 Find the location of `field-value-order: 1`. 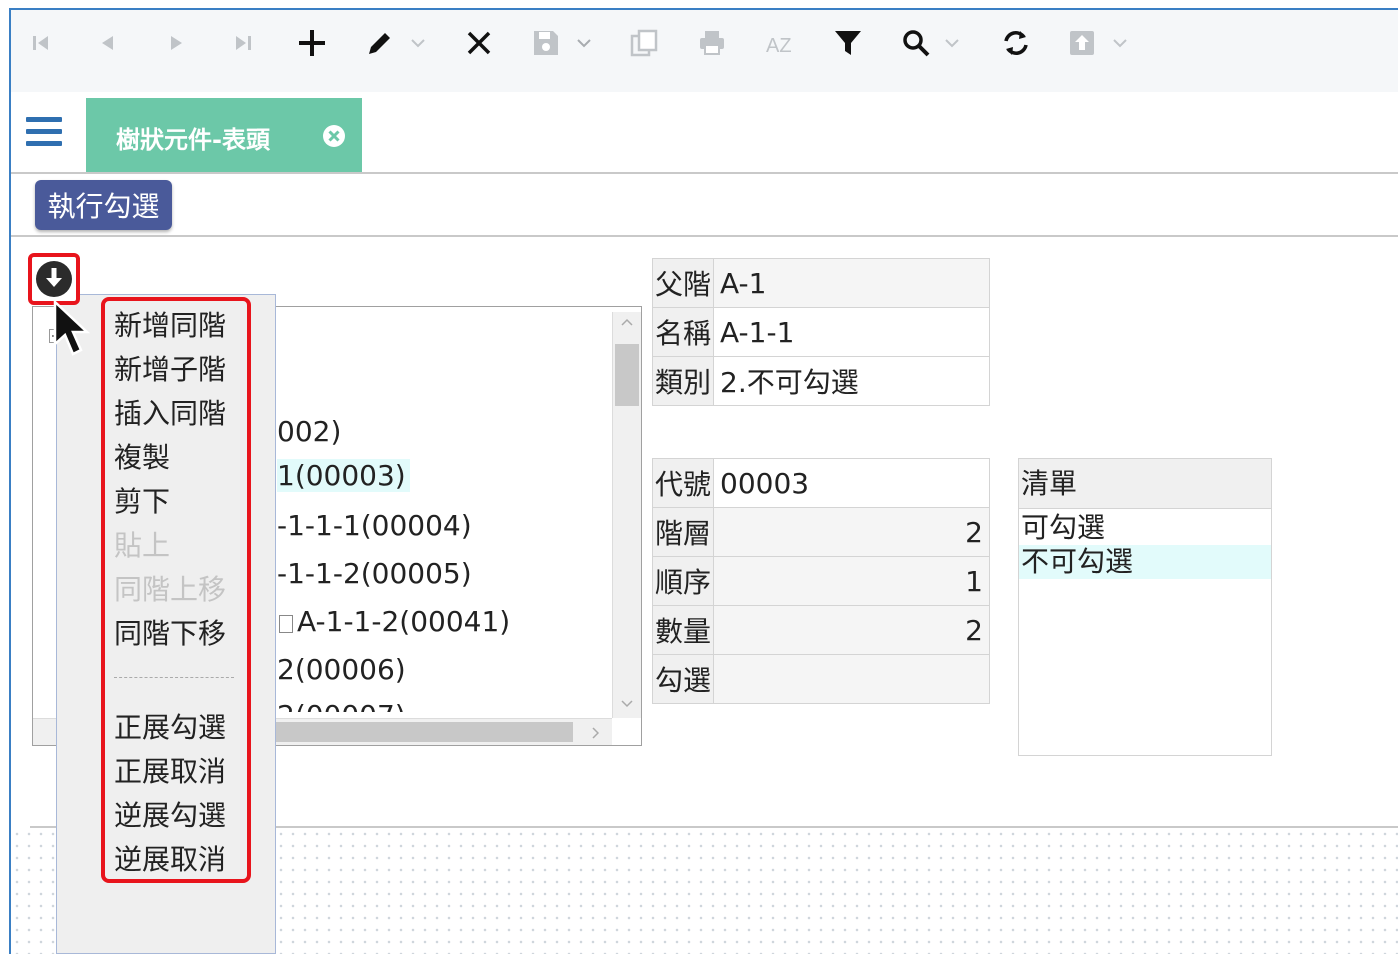

field-value-order: 1 is located at coordinates (851, 581).